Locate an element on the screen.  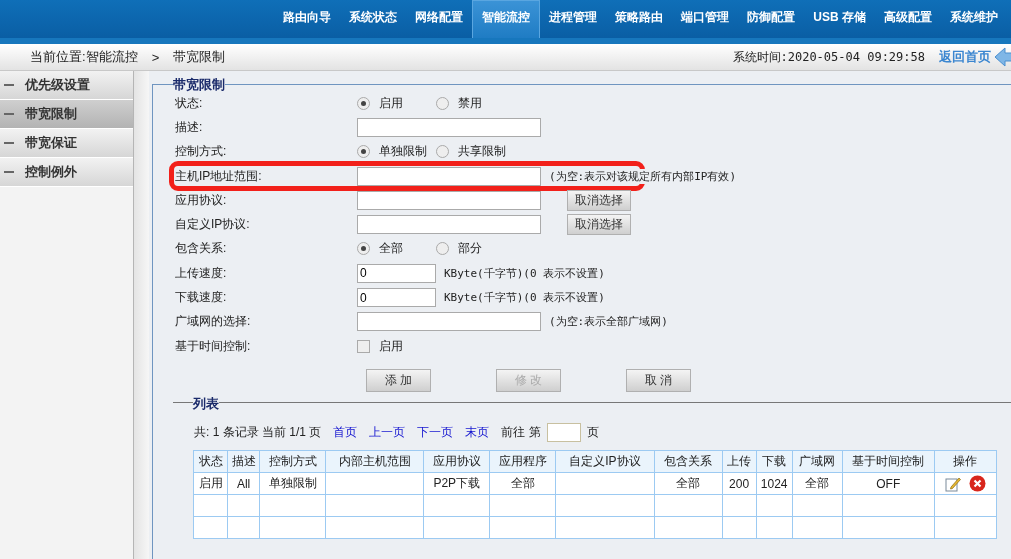
field-label: 基于时间控制: is located at coordinates (213, 346).